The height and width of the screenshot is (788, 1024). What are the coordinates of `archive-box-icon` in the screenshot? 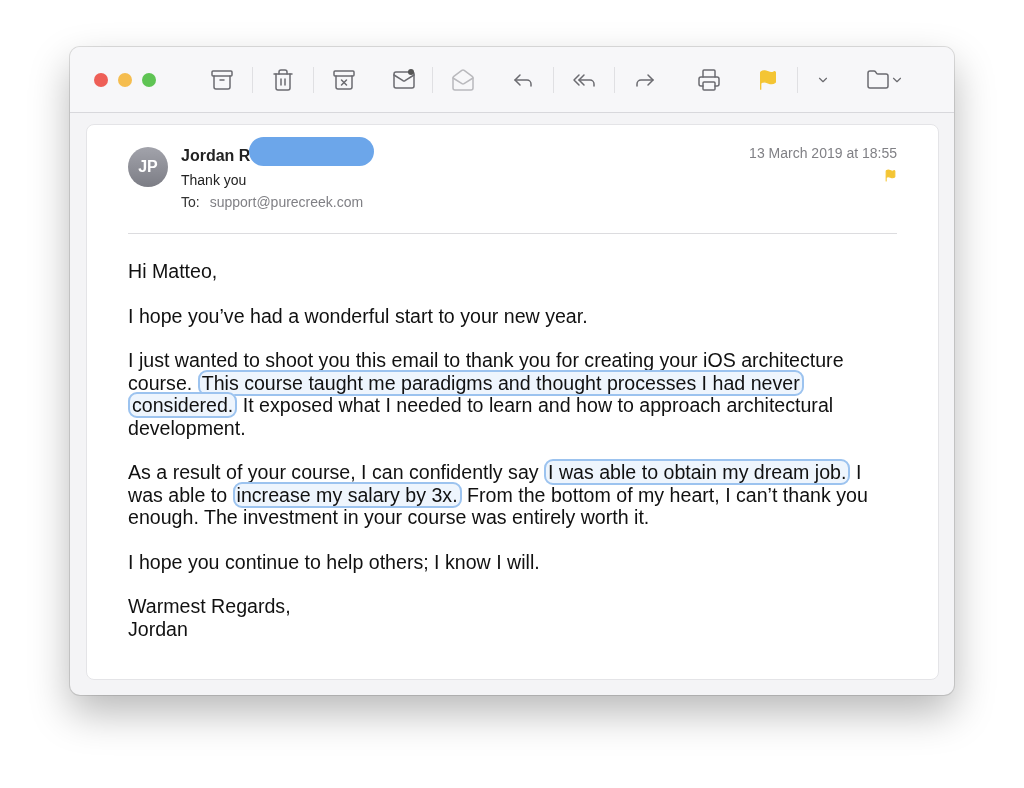 It's located at (222, 79).